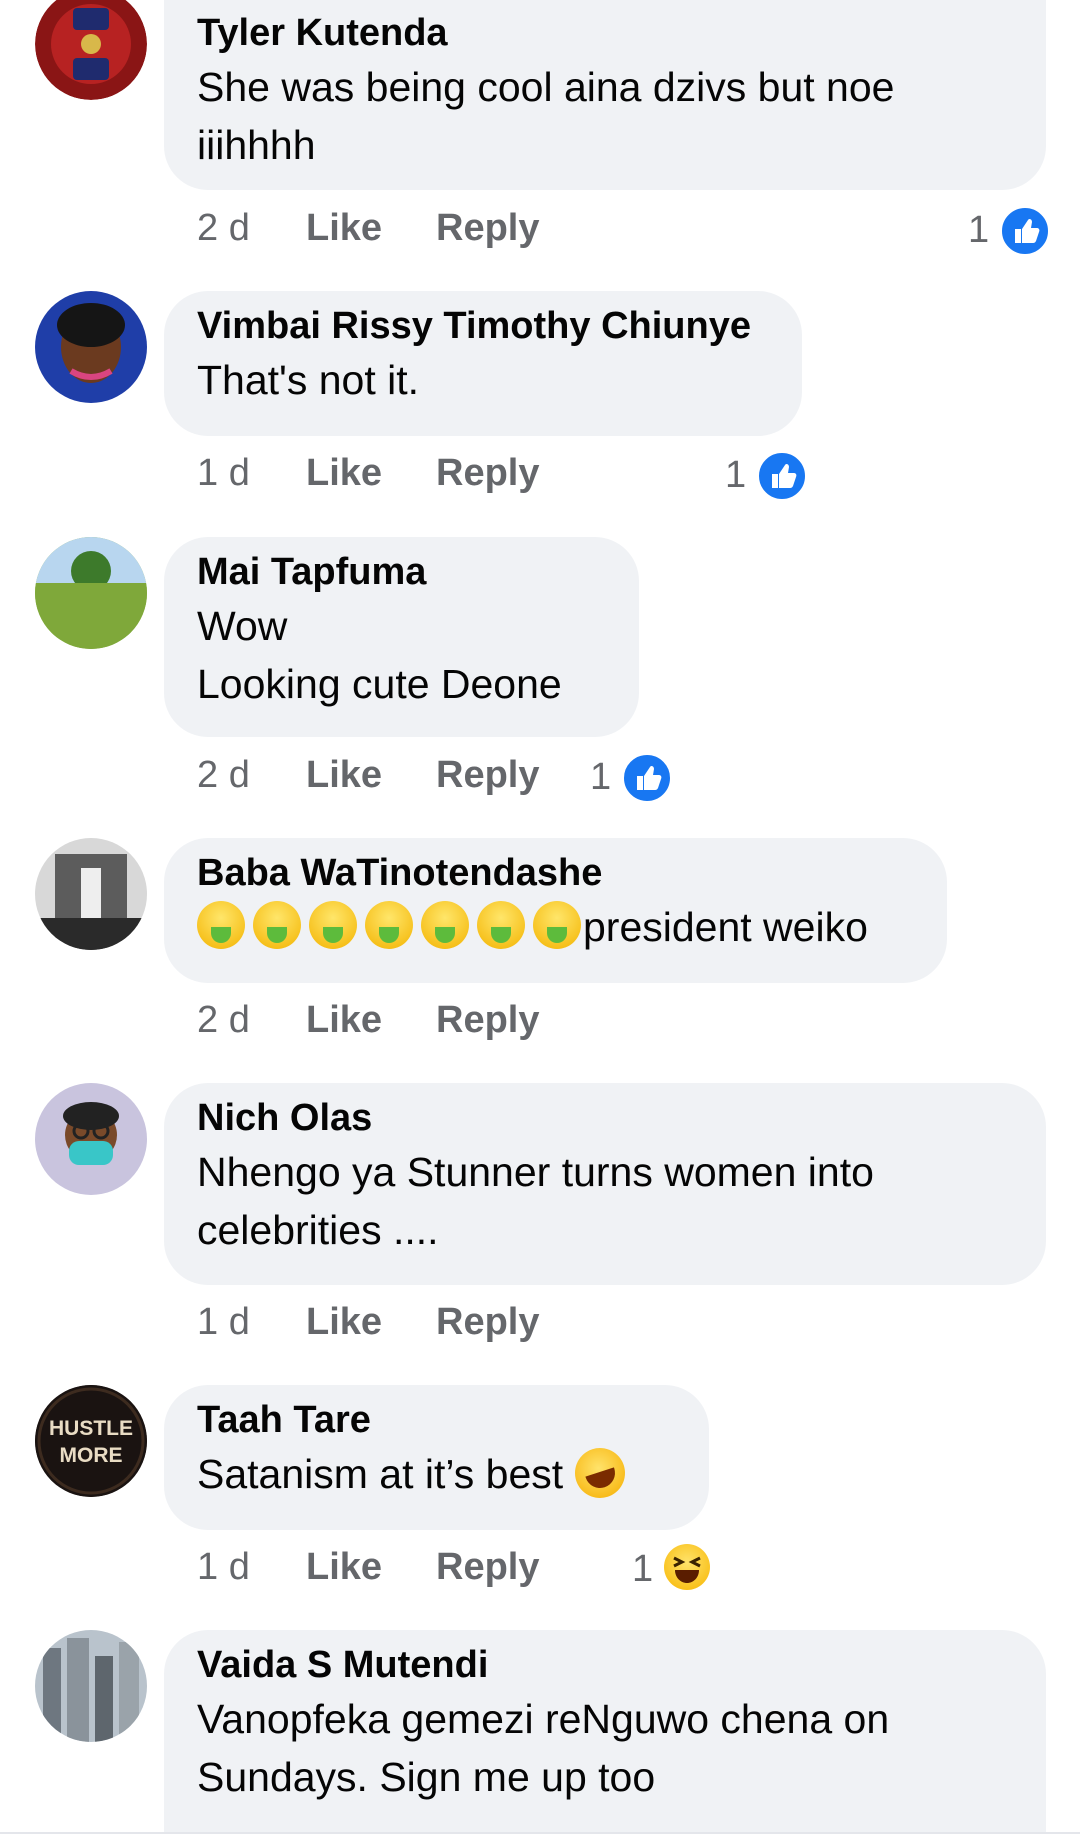 The image size is (1080, 1834). I want to click on comment-text: Satanism at it’s best, so click(436, 1473).